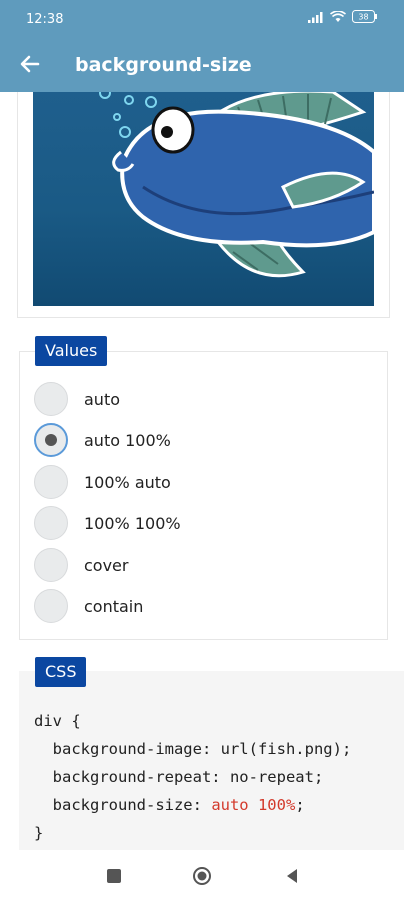 This screenshot has height=900, width=404. I want to click on radio-option-cover: cover, so click(194, 565).